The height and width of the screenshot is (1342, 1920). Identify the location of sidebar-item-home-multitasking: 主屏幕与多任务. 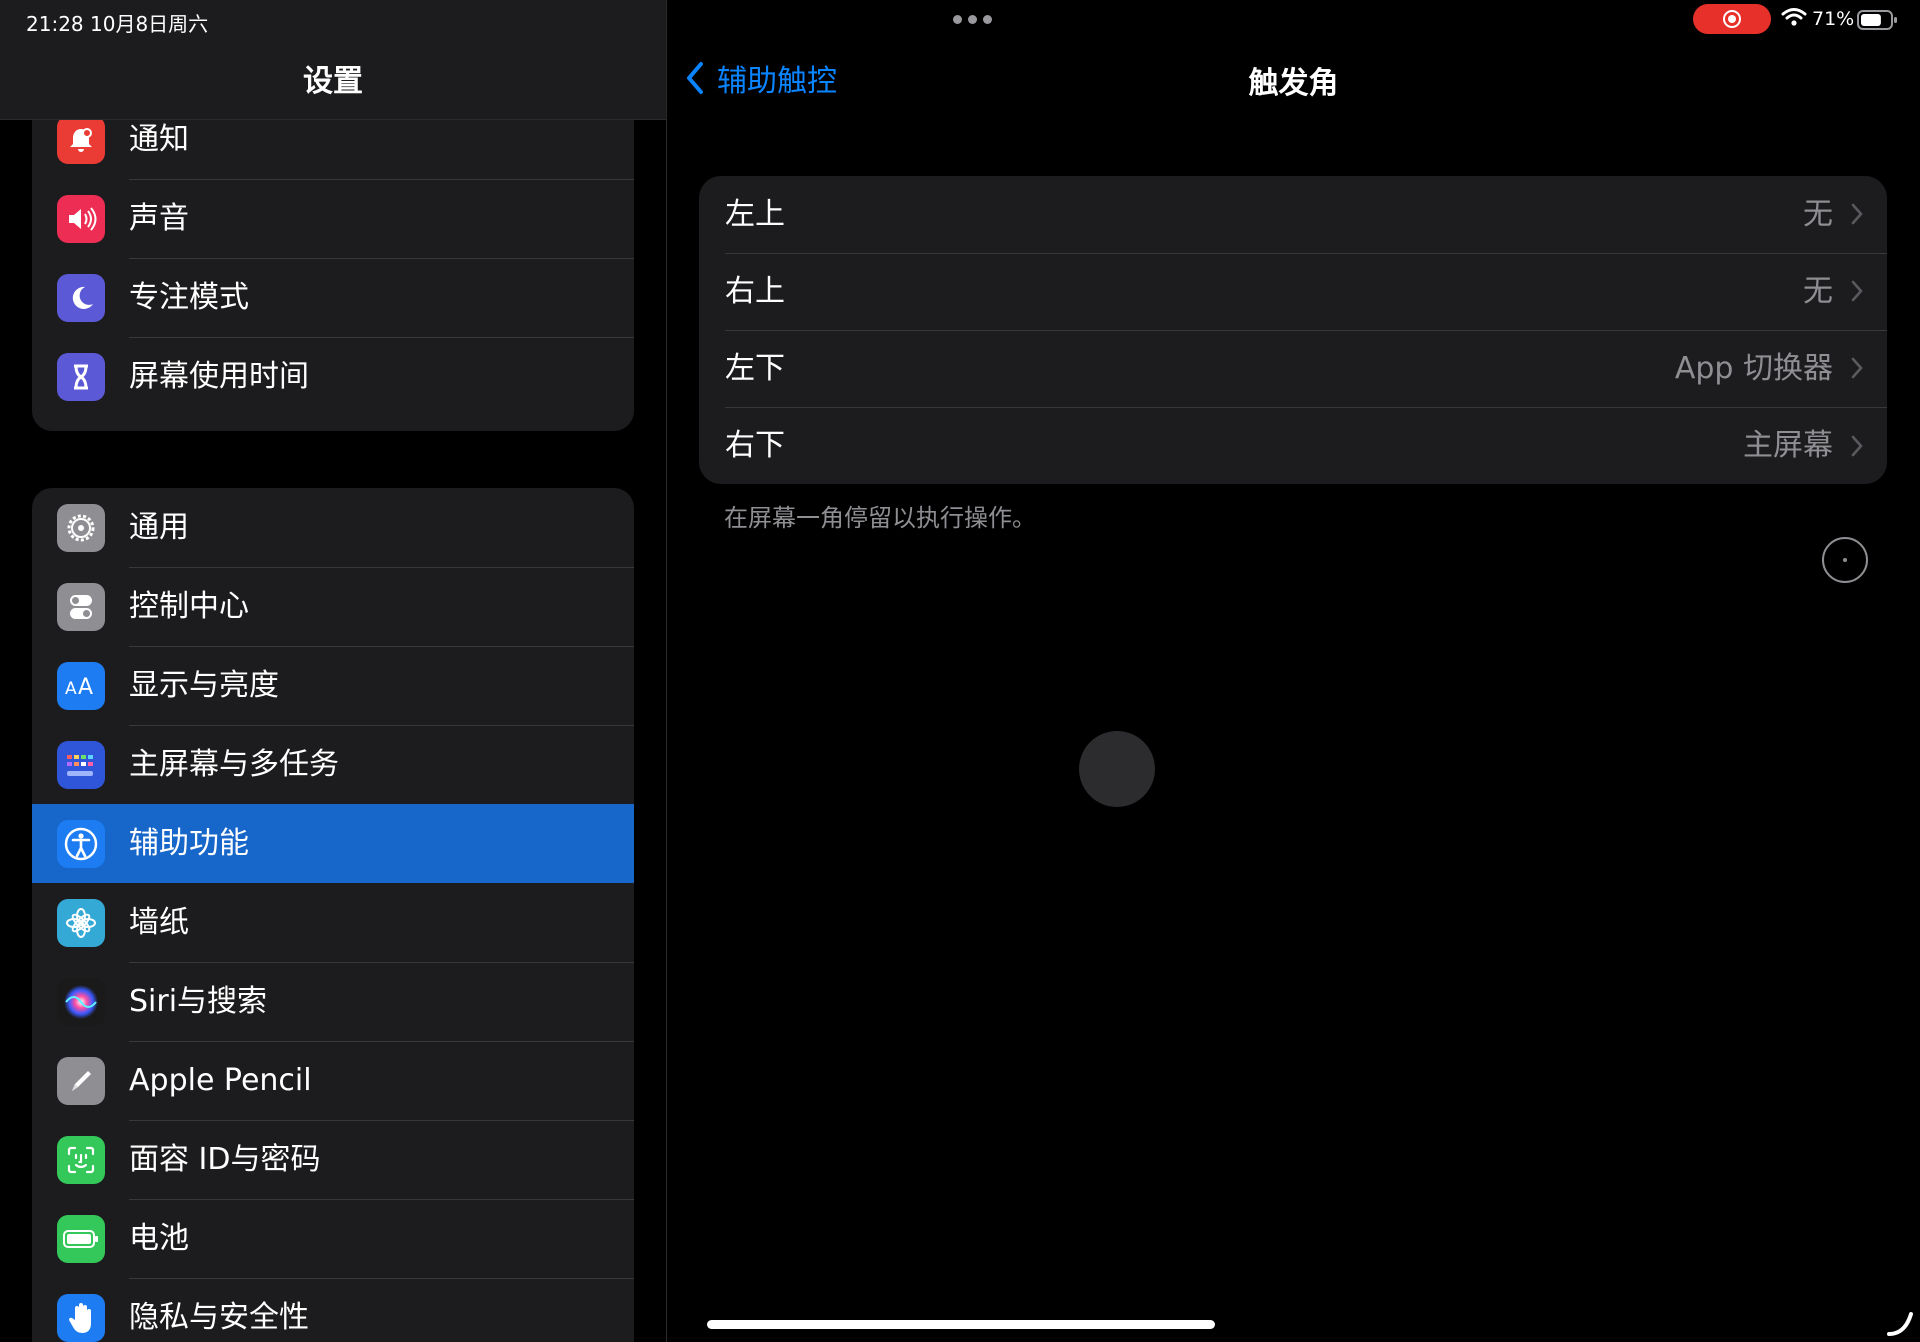
(333, 765).